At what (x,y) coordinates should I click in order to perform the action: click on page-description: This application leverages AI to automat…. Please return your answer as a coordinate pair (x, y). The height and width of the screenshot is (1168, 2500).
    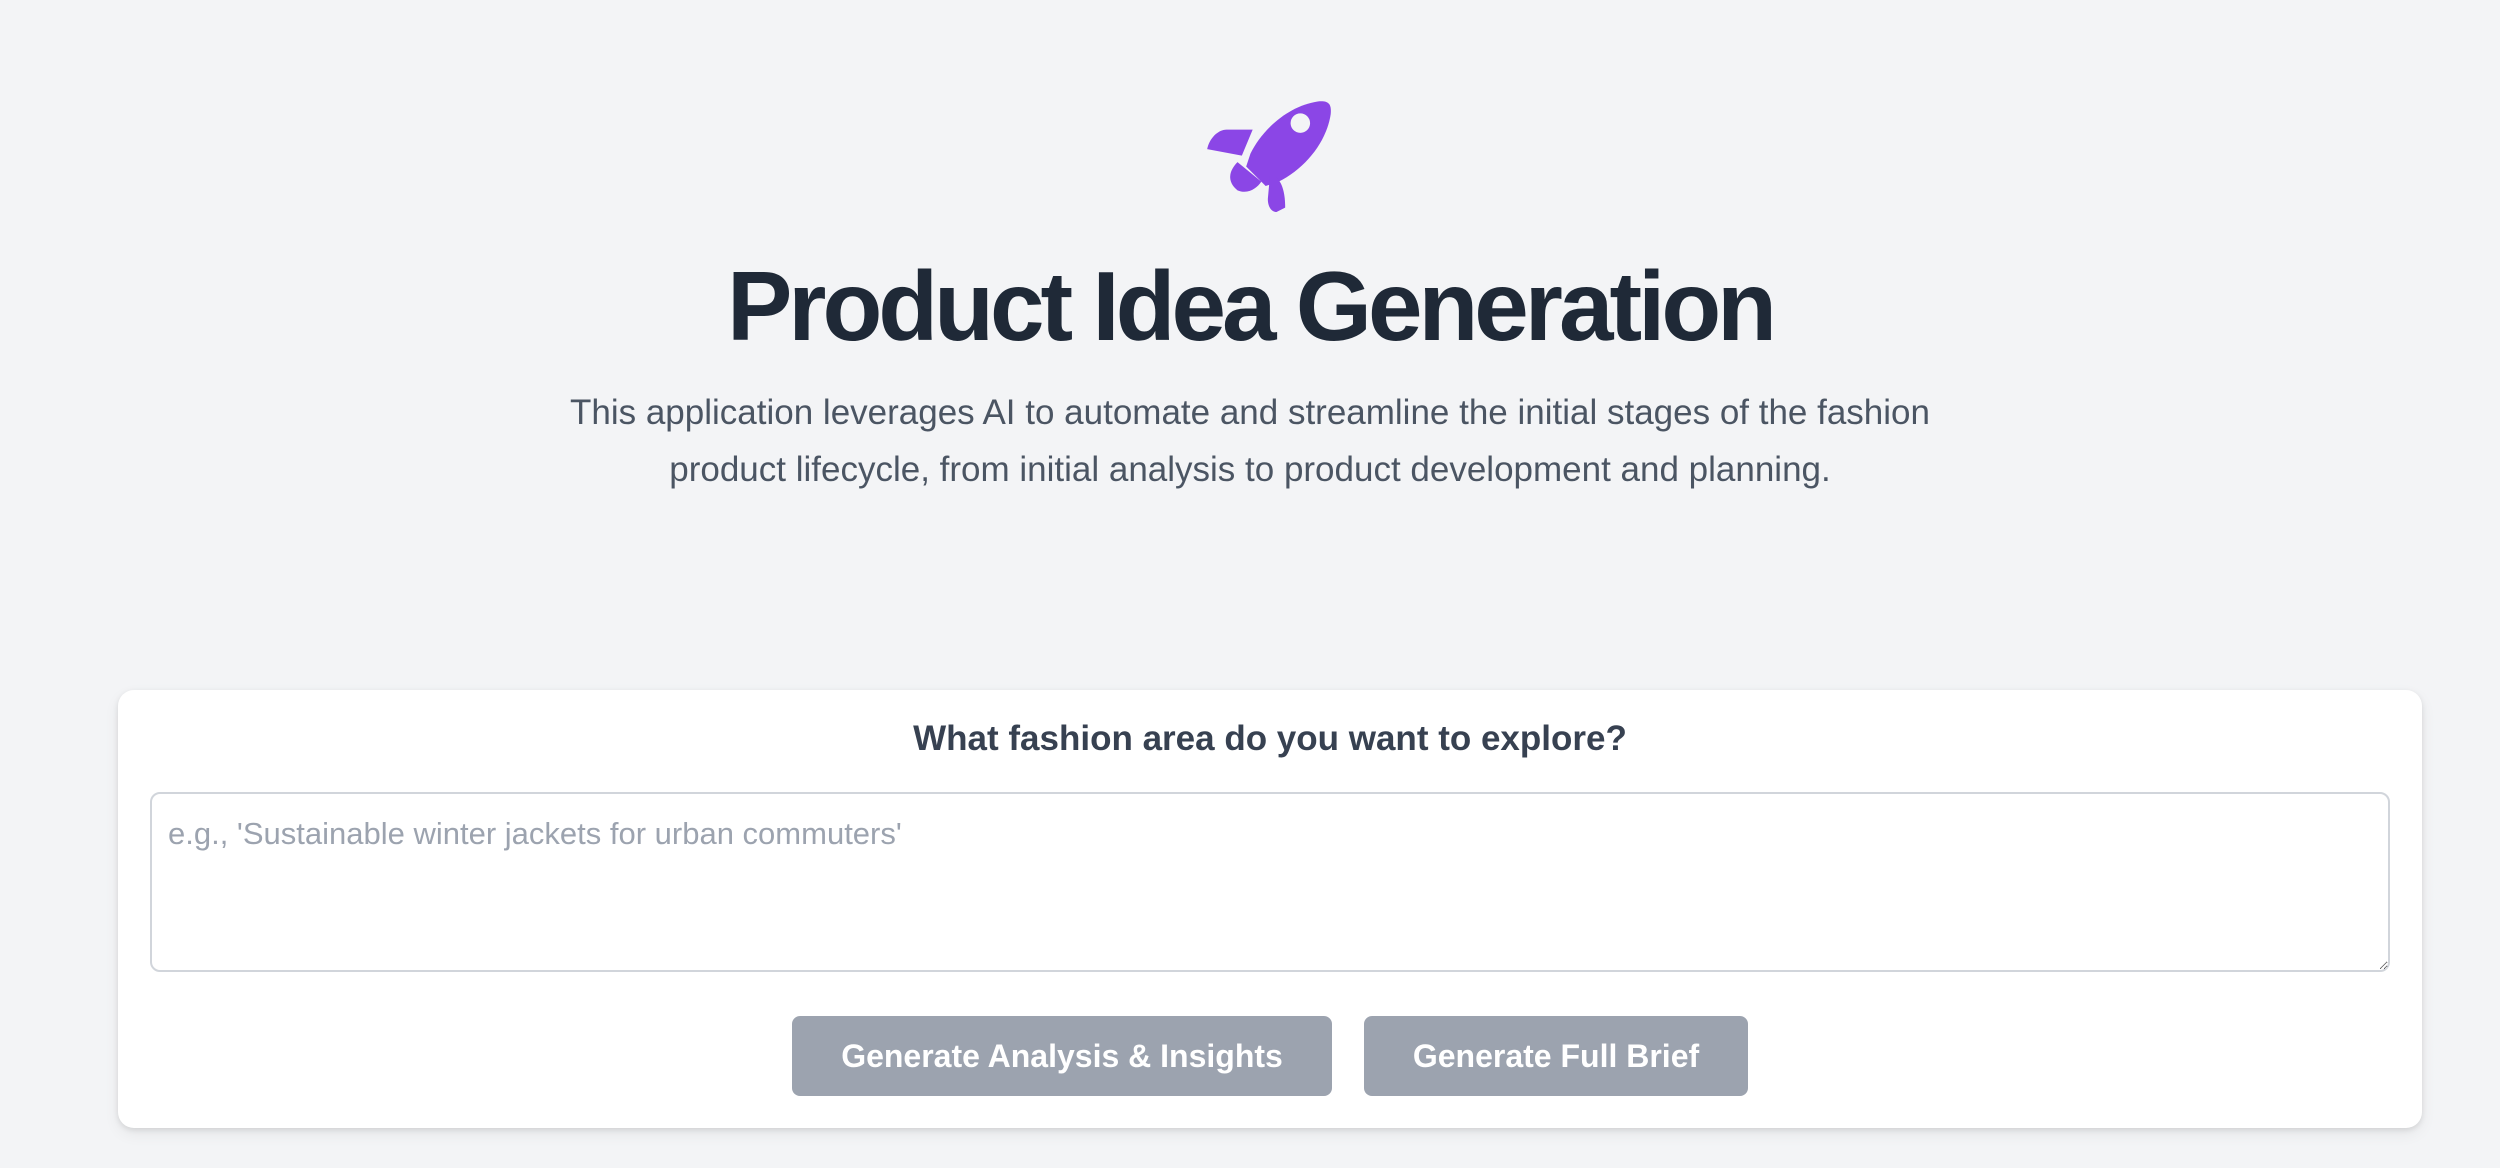
    Looking at the image, I should click on (1250, 441).